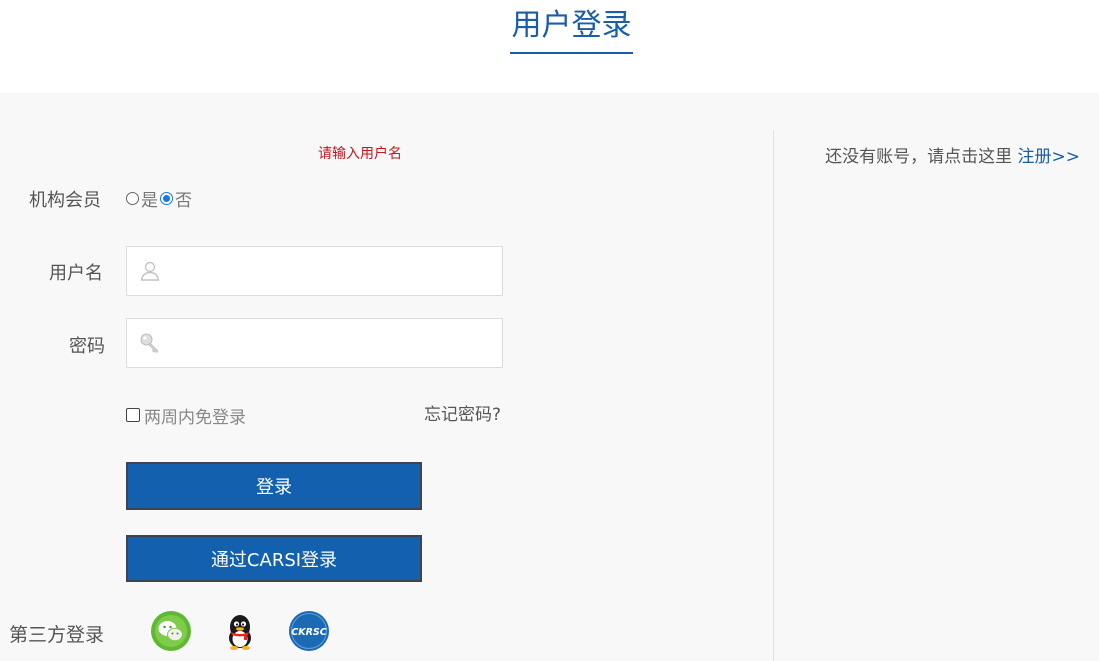 The height and width of the screenshot is (661, 1099). Describe the element at coordinates (274, 486) in the screenshot. I see `login-button: 登录` at that location.